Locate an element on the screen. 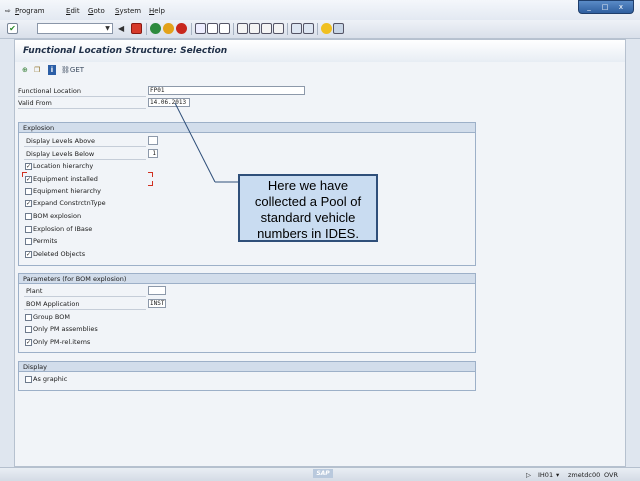 This screenshot has width=640, height=481. menu-icon: ⇨ is located at coordinates (8, 11).